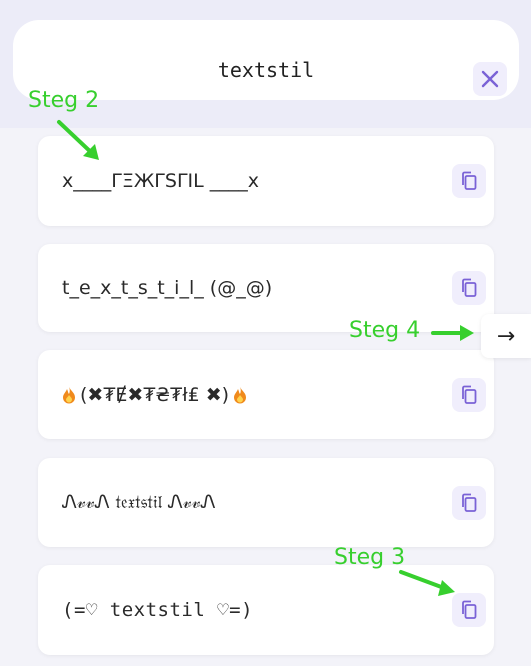  I want to click on fire-emoji-left, so click(69, 394).